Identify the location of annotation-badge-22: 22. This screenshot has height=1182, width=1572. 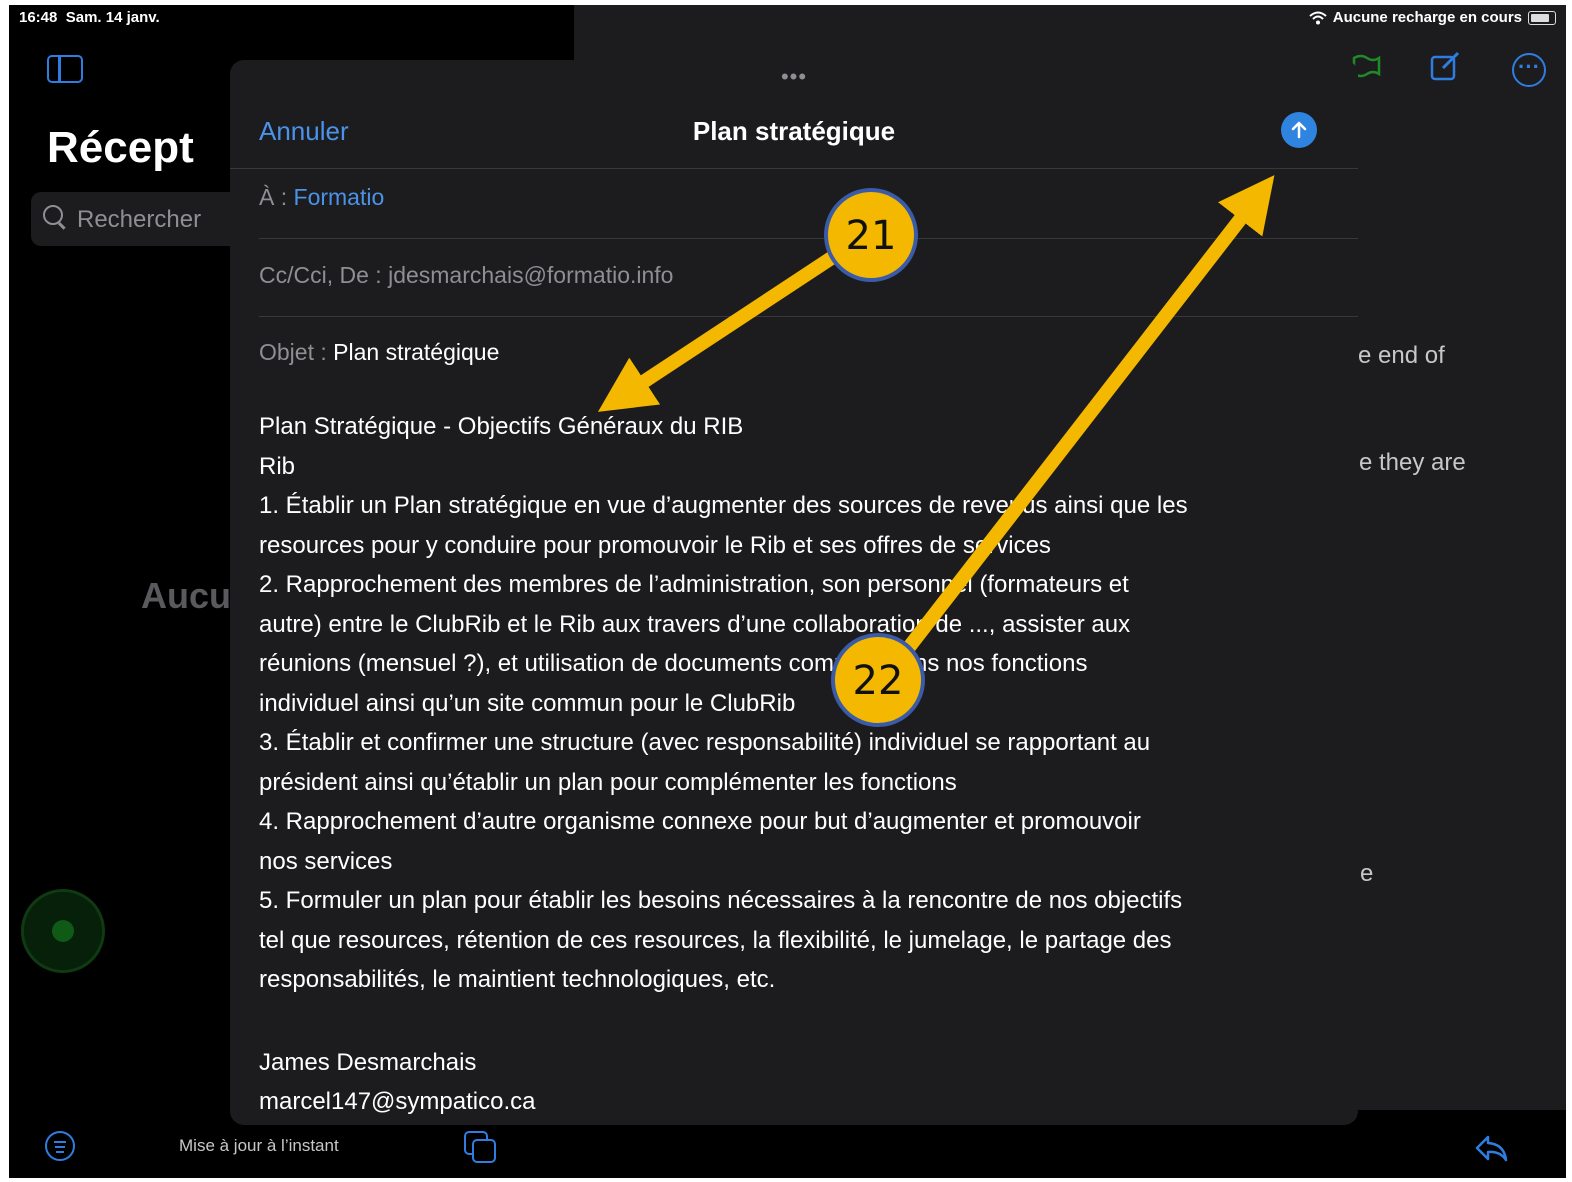
(878, 680).